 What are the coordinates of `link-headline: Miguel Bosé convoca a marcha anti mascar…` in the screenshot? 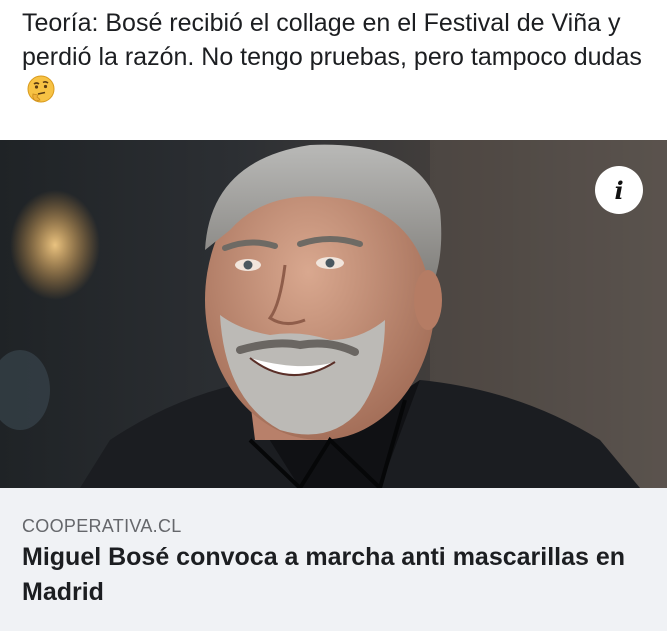 It's located at (332, 575).